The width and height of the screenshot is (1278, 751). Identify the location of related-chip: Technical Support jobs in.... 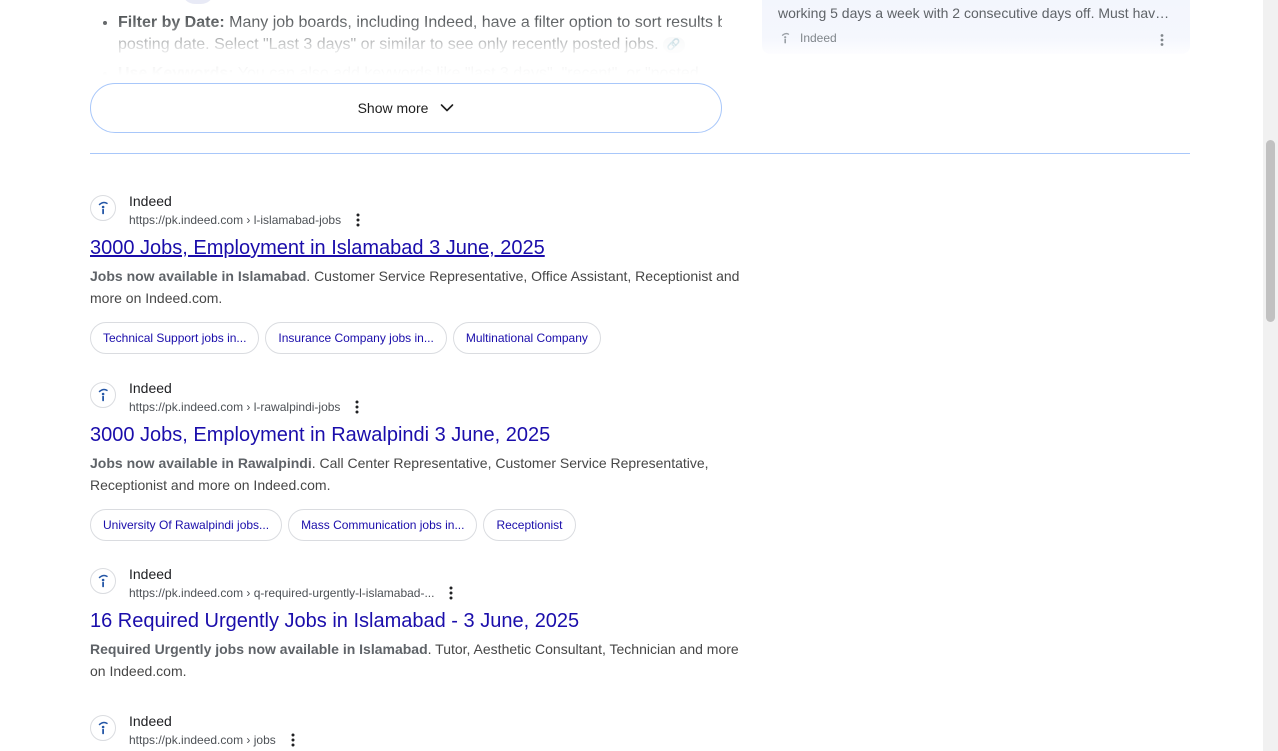
(175, 338).